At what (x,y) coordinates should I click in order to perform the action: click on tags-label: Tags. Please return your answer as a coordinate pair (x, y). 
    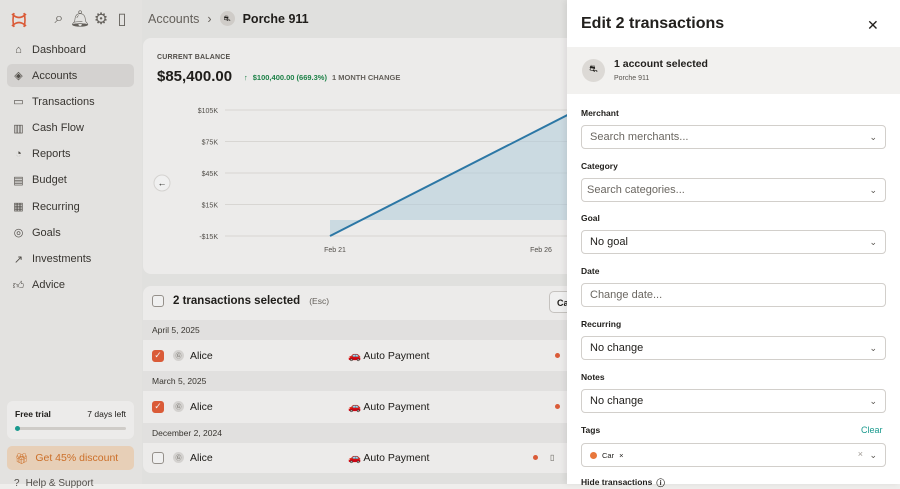
    Looking at the image, I should click on (591, 430).